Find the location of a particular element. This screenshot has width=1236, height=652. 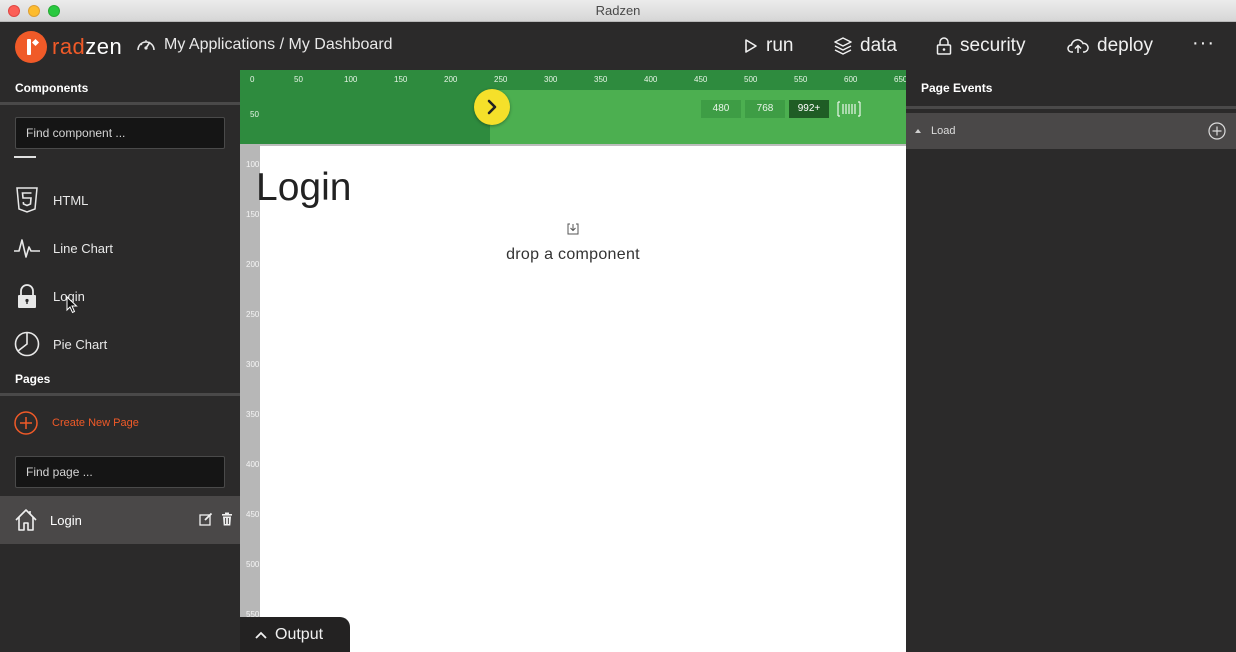

component-list: HTML Line Chart Login Pie Chart is located at coordinates (120, 261).